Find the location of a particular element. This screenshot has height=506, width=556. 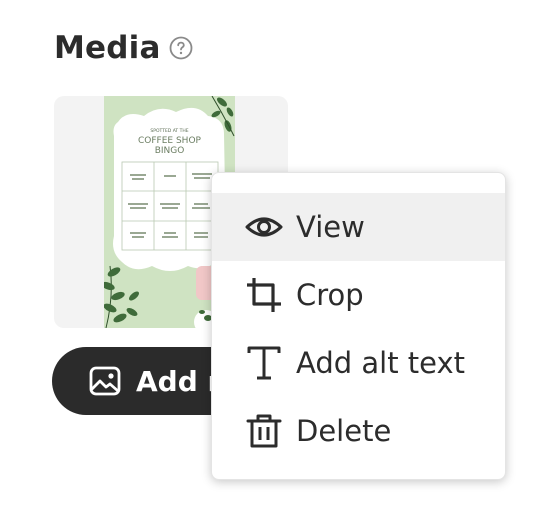

trash-icon is located at coordinates (264, 431).